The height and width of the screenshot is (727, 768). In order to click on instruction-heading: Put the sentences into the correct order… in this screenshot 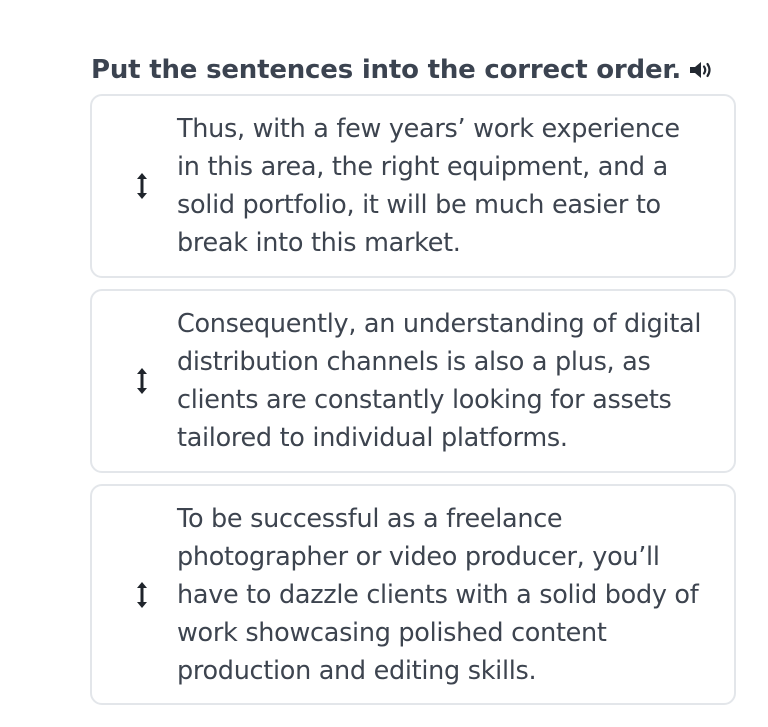, I will do `click(404, 70)`.